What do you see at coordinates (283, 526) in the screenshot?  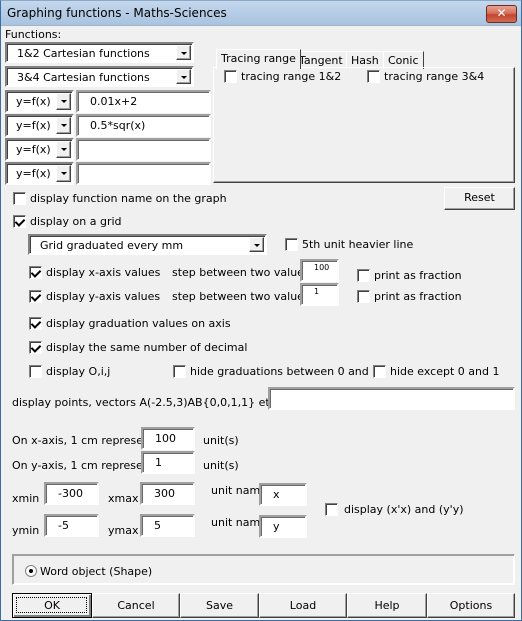 I see `y-unit-name-input: y` at bounding box center [283, 526].